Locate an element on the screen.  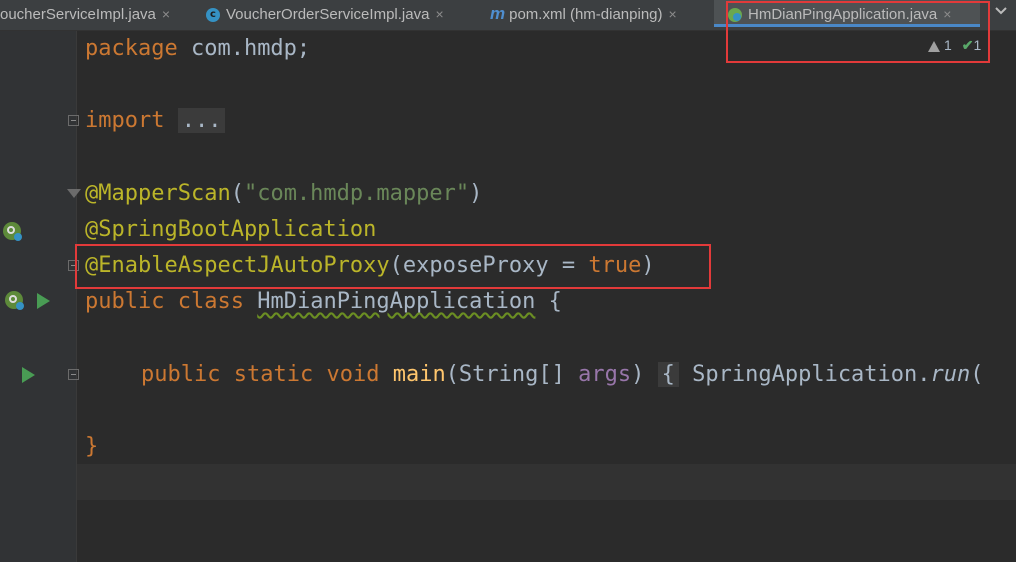
tab-label: VoucherOrderServiceImpl.java is located at coordinates (328, 14).